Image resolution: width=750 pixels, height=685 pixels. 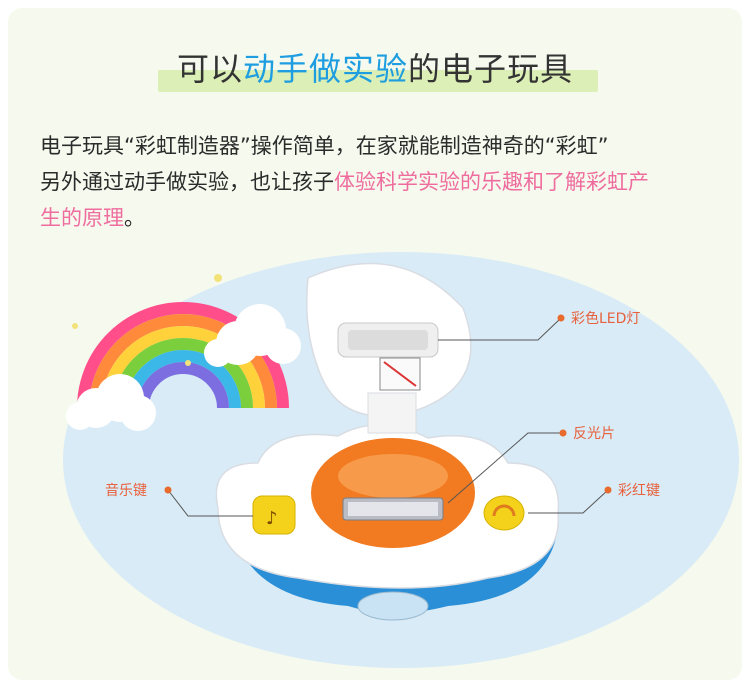 What do you see at coordinates (606, 319) in the screenshot?
I see `callout-led: 彩色LED灯` at bounding box center [606, 319].